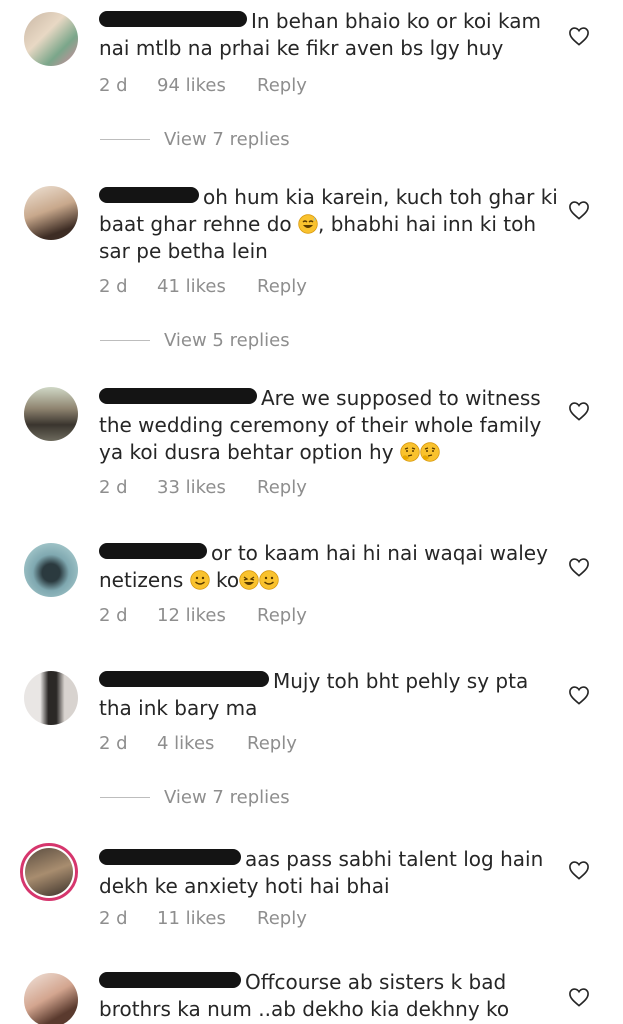 The image size is (623, 1024). What do you see at coordinates (227, 340) in the screenshot?
I see `view-replies-label: View 5 replies` at bounding box center [227, 340].